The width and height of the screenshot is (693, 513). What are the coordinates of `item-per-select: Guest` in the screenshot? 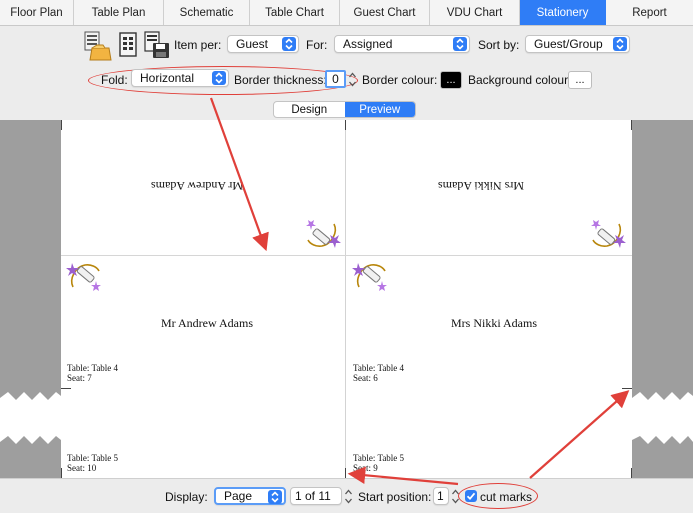 It's located at (263, 44).